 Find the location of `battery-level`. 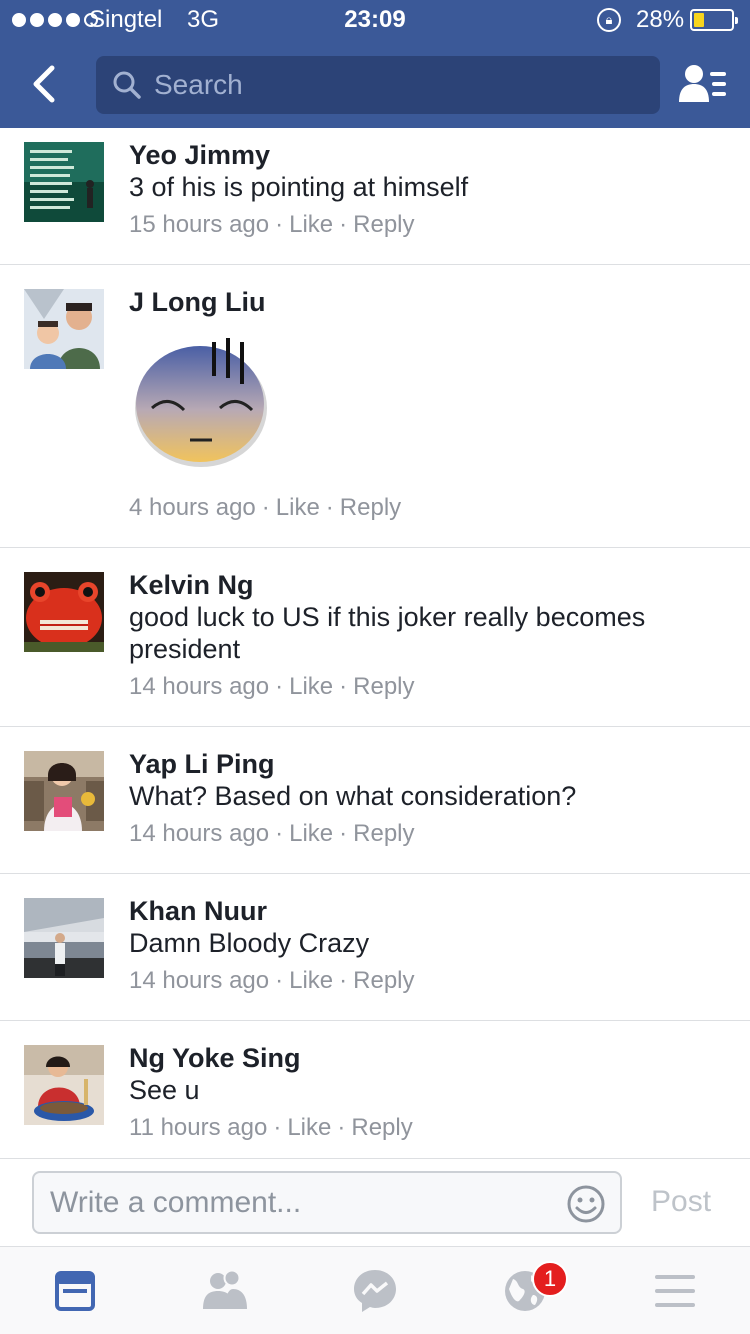

battery-level is located at coordinates (699, 20).